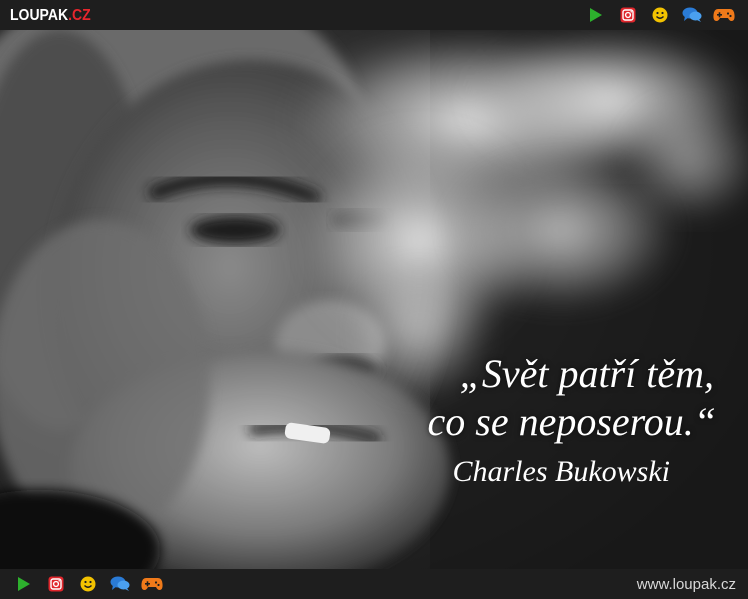 This screenshot has width=748, height=599. Describe the element at coordinates (79, 14) in the screenshot. I see `logo-tld: .CZ` at that location.